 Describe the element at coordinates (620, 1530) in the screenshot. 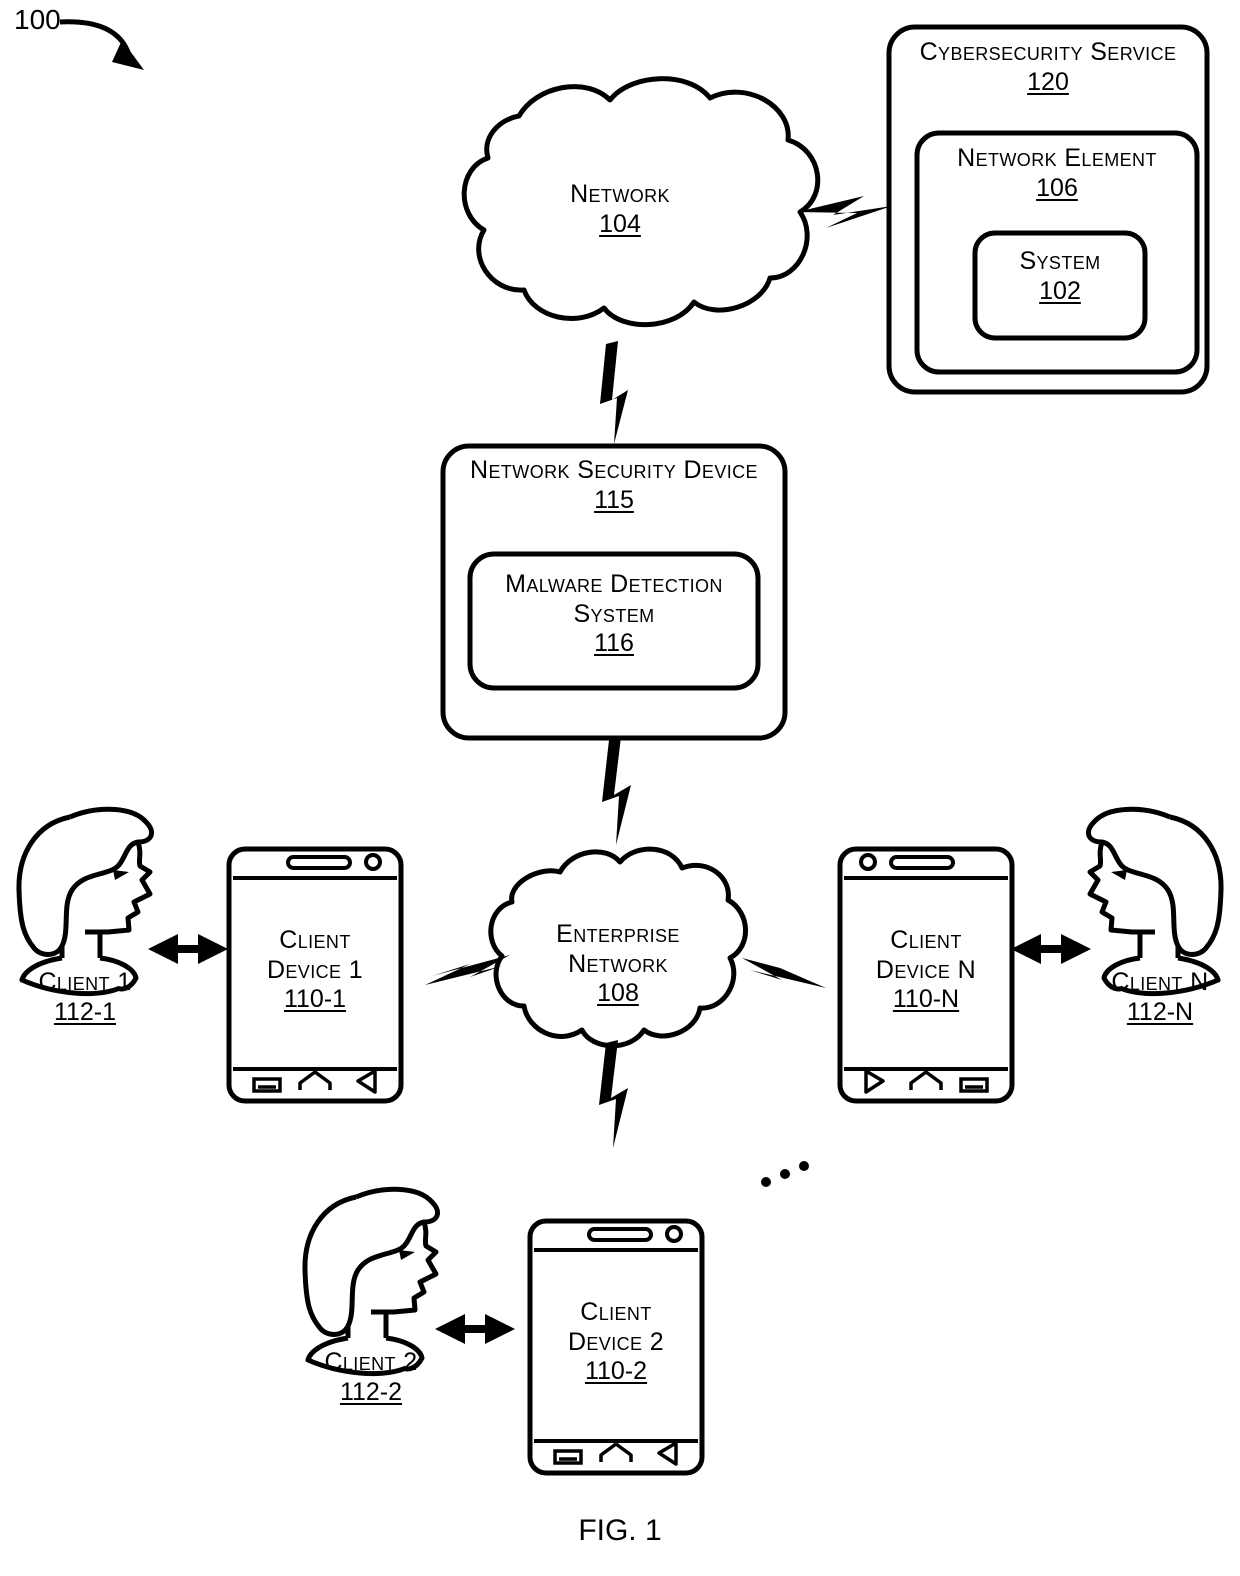

I see `figure-caption: FIG. 1` at that location.